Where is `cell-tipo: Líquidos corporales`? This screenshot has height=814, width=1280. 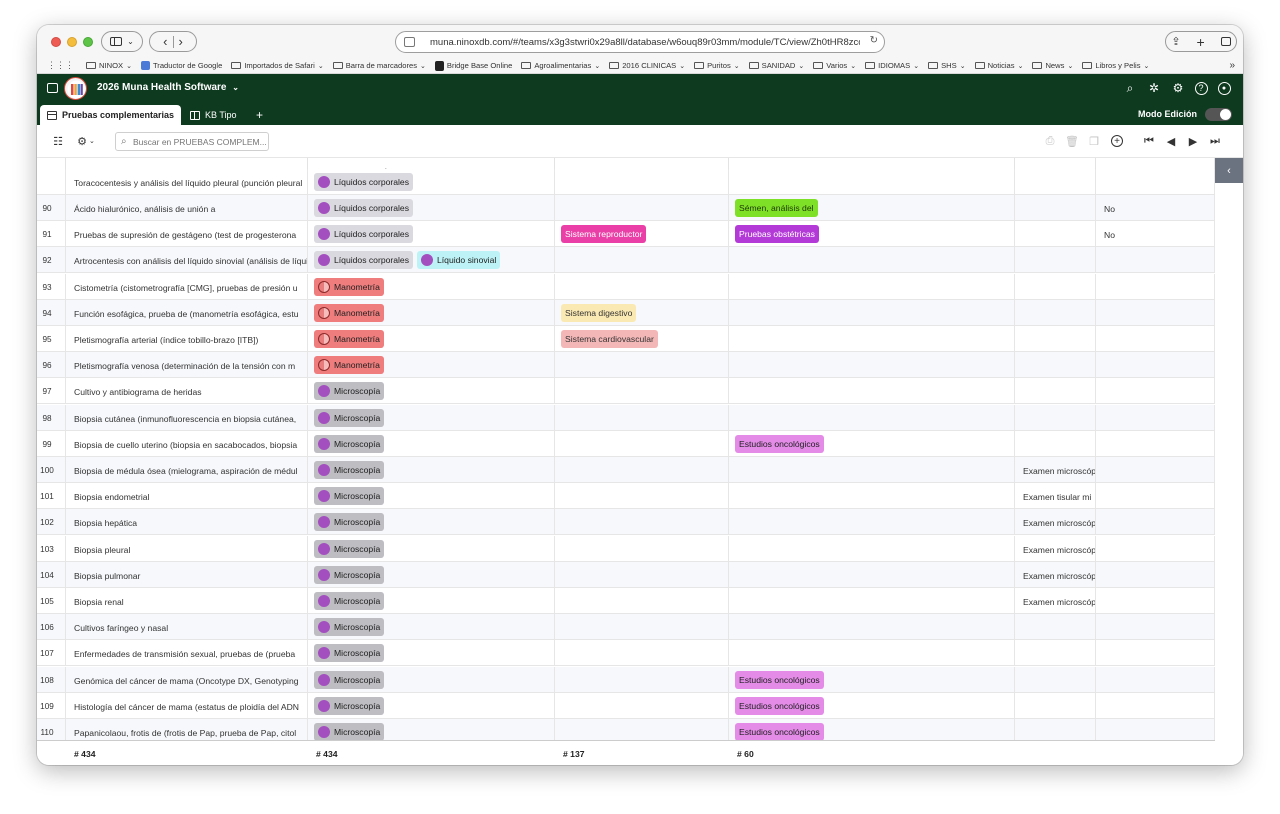
cell-tipo: Líquidos corporales is located at coordinates (431, 208).